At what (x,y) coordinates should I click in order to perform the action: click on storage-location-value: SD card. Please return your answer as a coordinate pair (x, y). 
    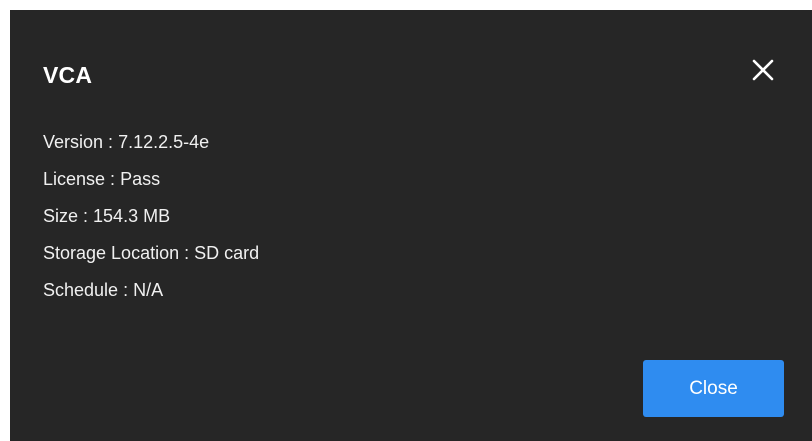
    Looking at the image, I should click on (227, 253).